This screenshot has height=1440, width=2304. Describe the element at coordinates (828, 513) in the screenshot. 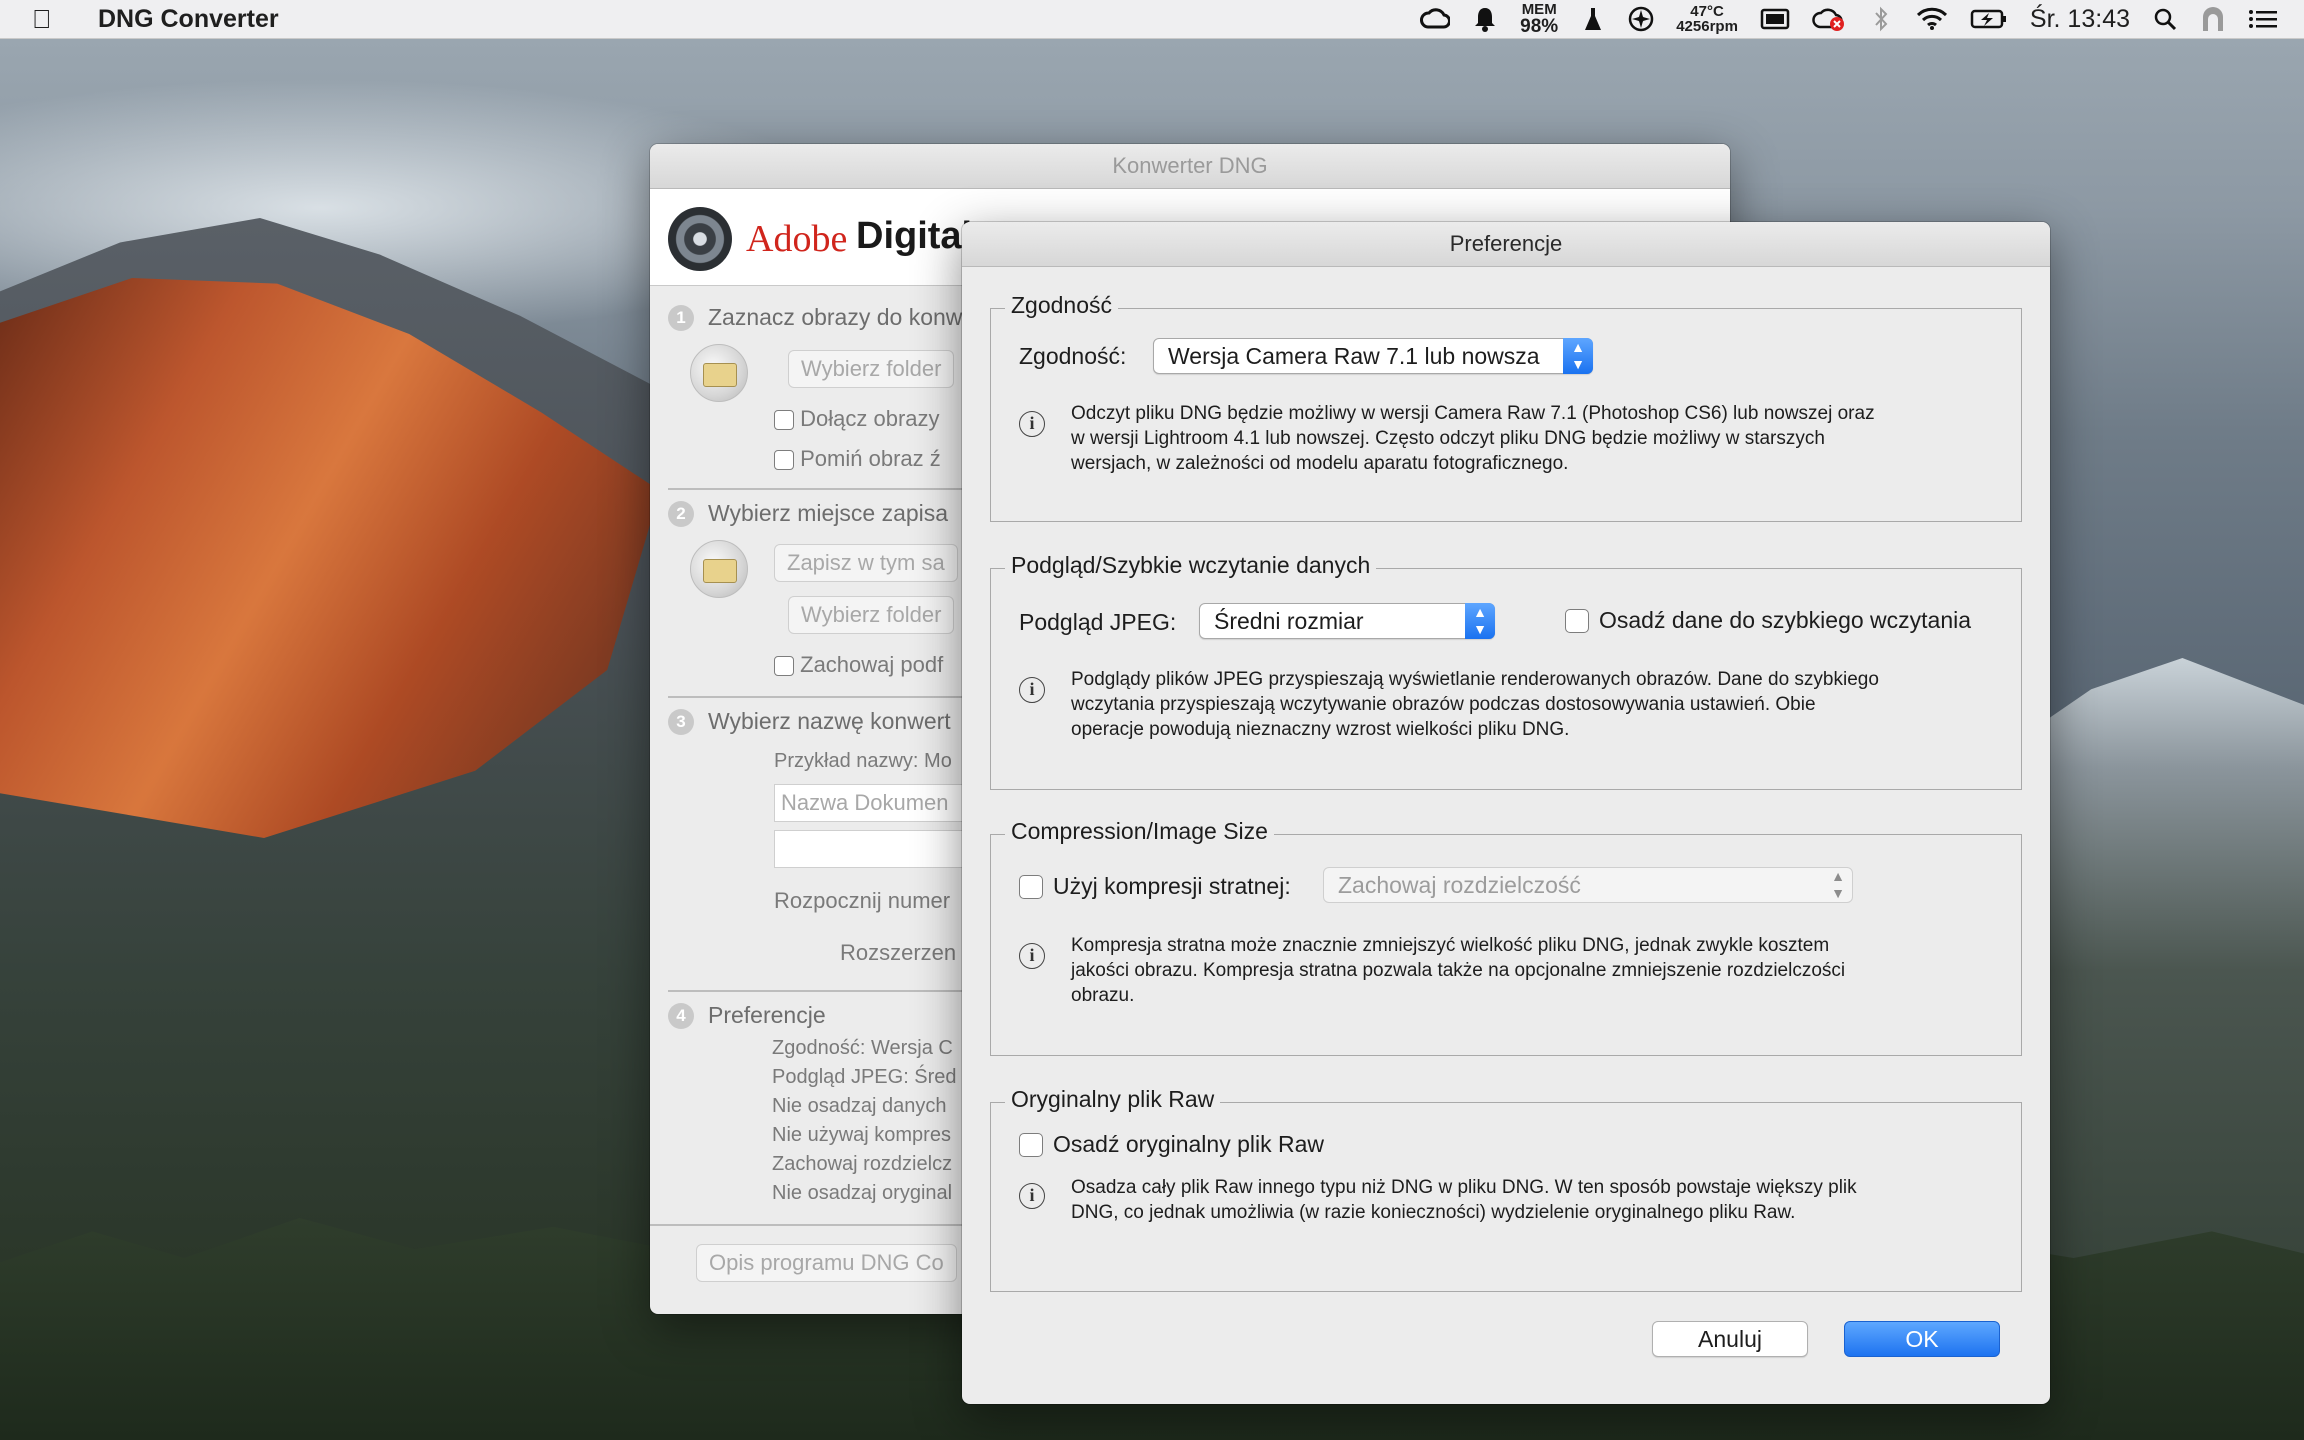

I see `step-label: Wybierz miejsce zapisa` at that location.